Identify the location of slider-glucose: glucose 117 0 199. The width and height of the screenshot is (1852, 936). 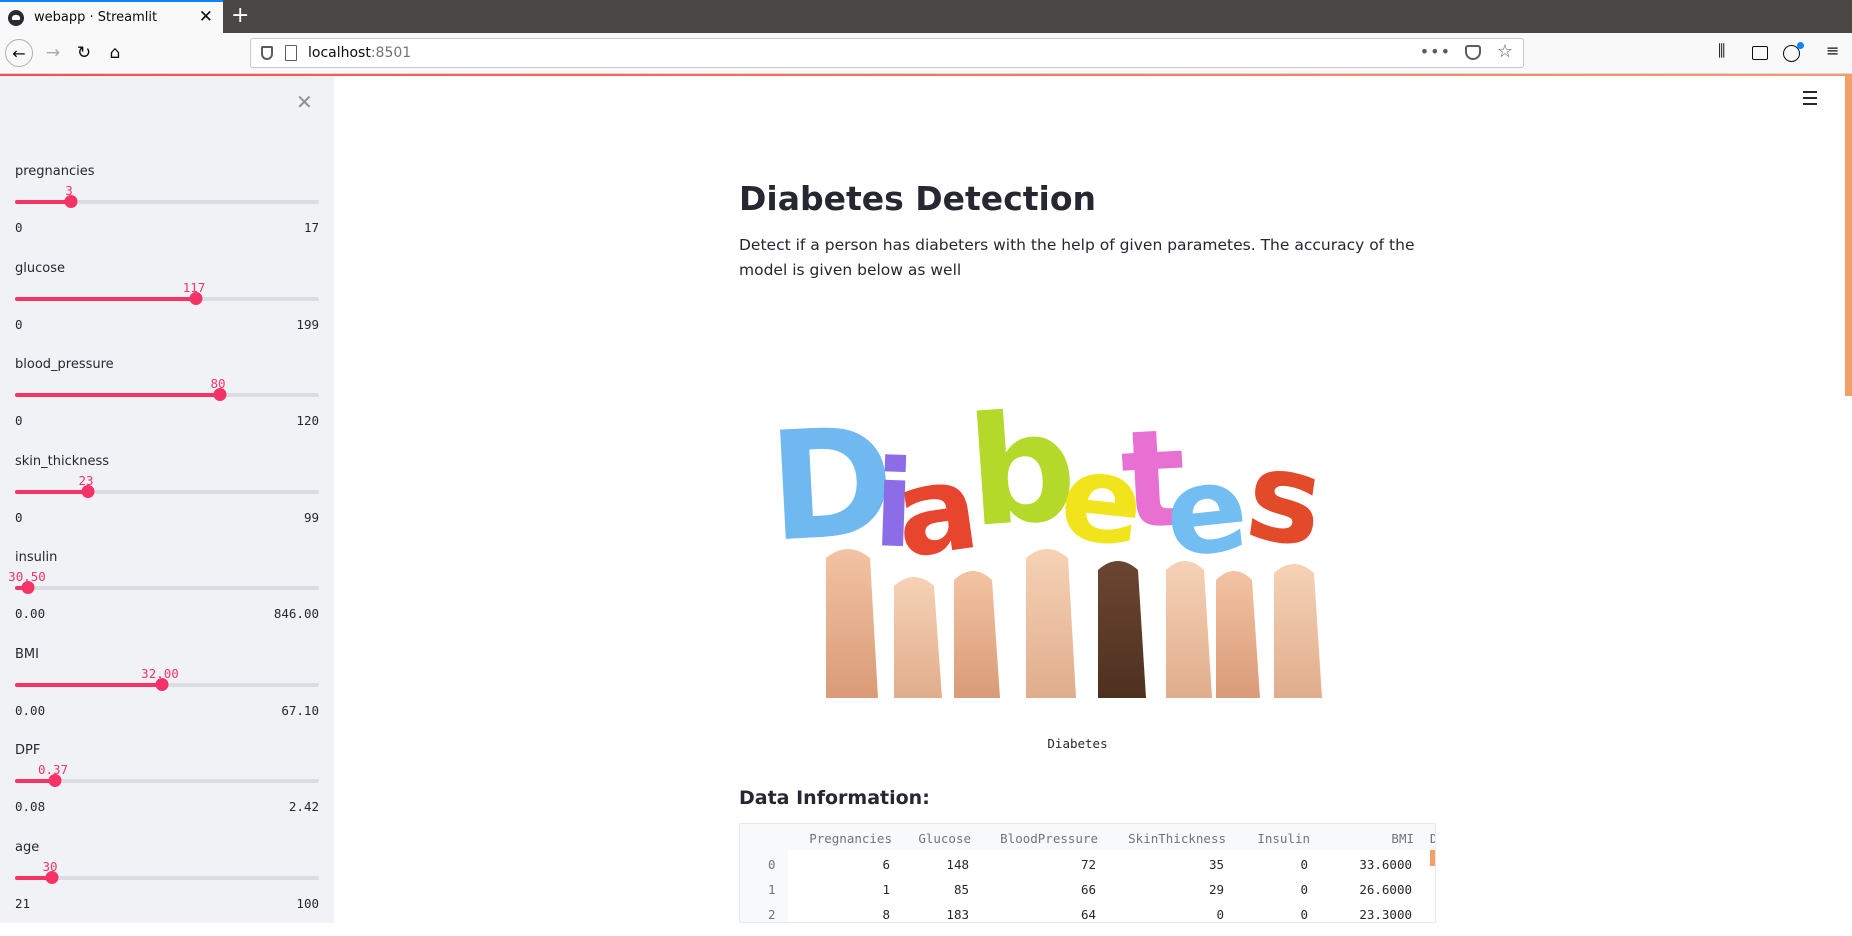
(167, 309).